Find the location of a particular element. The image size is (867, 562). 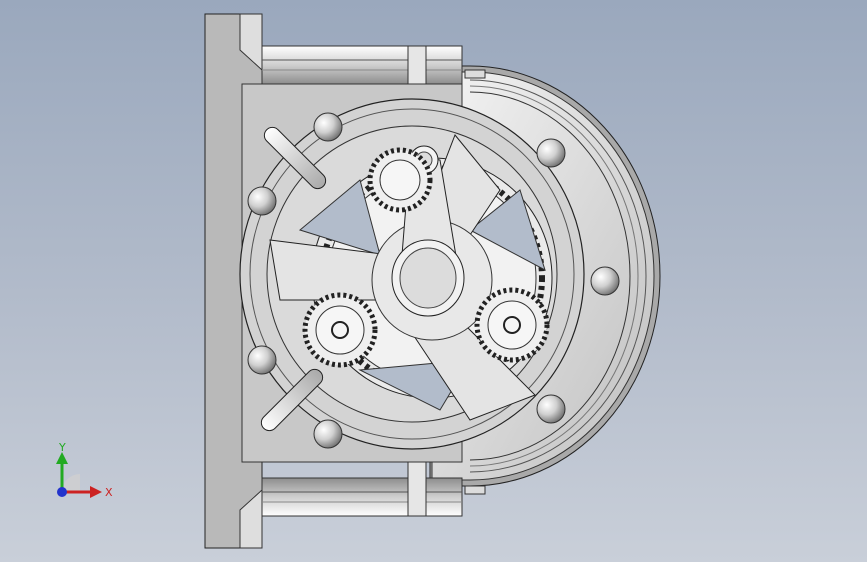

x-axis-arrow is located at coordinates (96, 492).